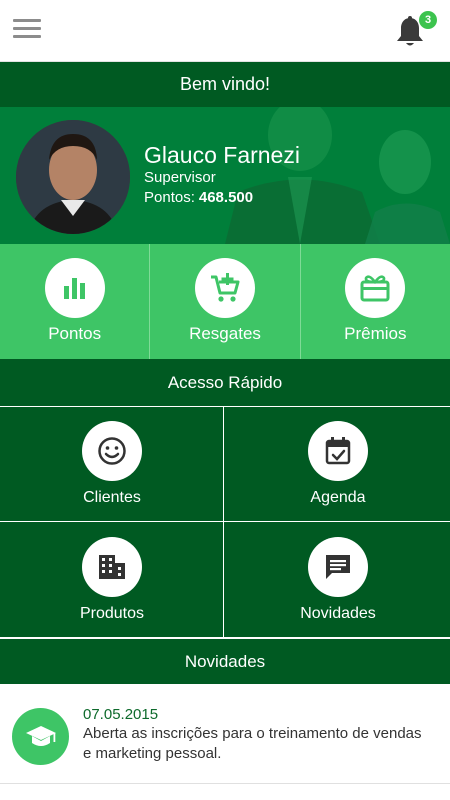 This screenshot has height=800, width=450. I want to click on grid-divider-horizontal, so click(225, 521).